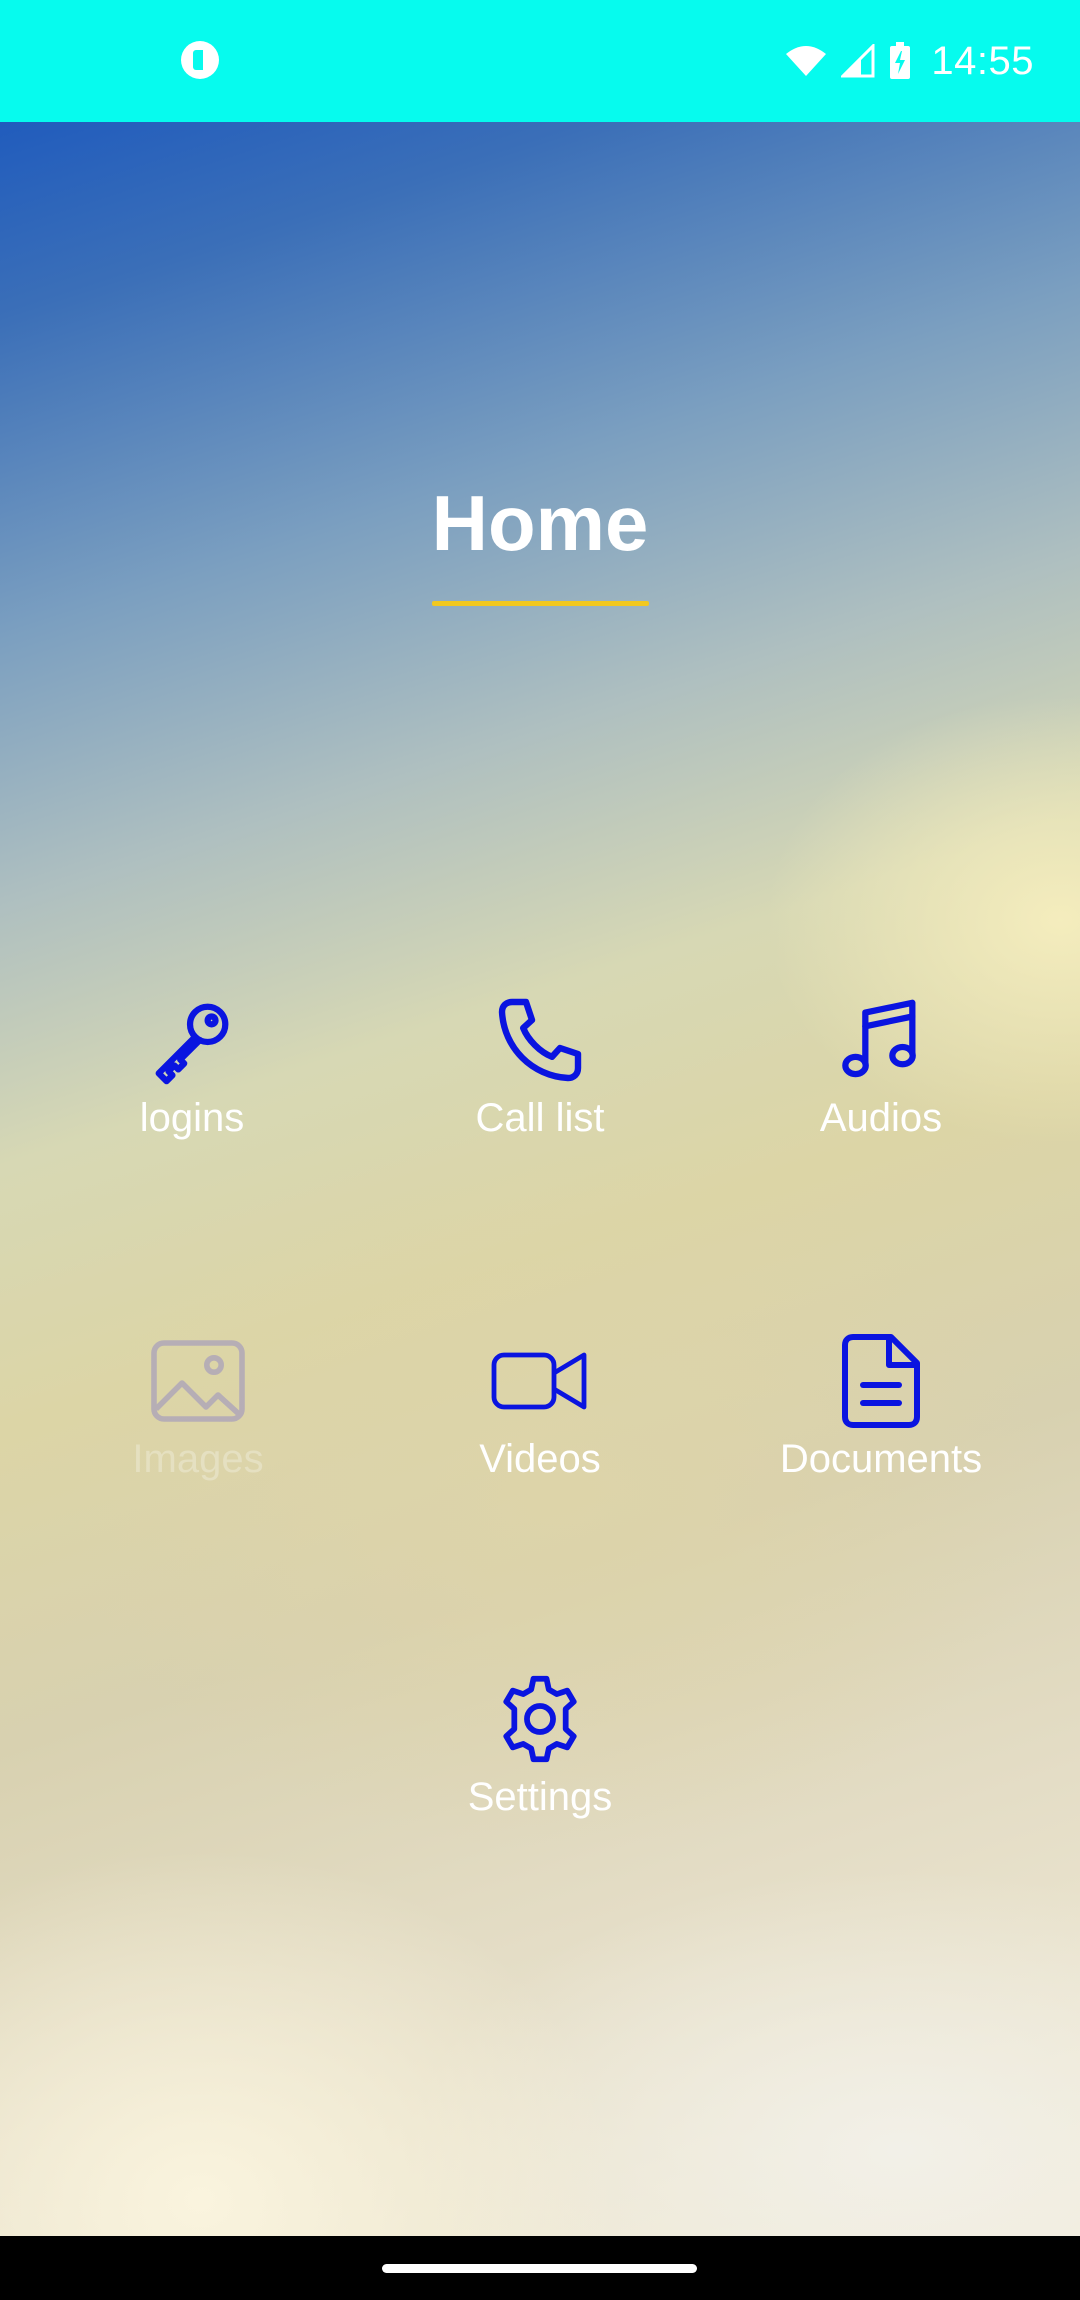  I want to click on menu-item-videos: Videos, so click(540, 1431).